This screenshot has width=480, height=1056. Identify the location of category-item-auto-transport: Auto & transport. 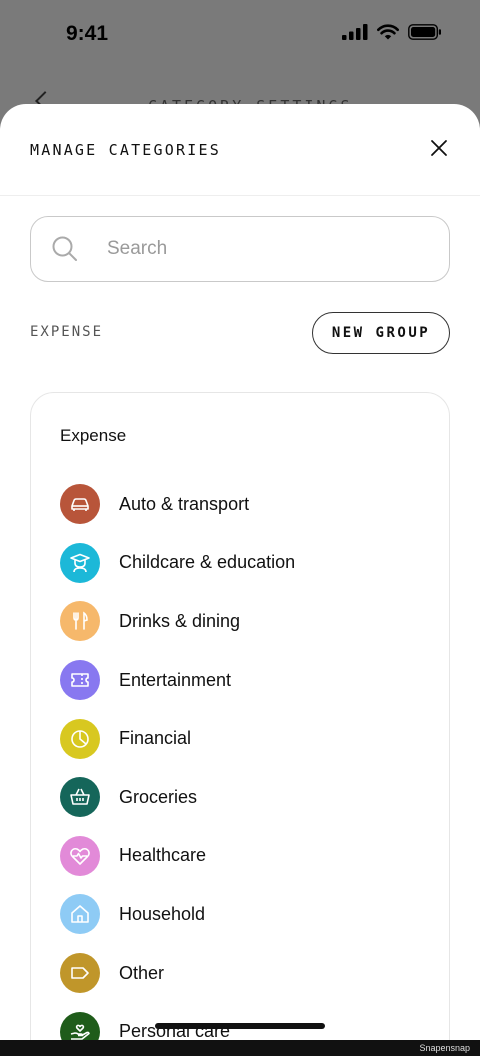
(245, 504).